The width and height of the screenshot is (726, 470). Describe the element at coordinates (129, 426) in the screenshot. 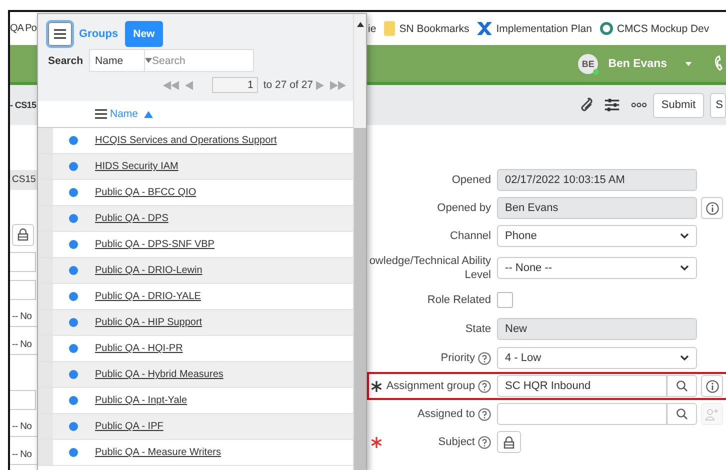

I see `group-link: Public QA - IPF` at that location.